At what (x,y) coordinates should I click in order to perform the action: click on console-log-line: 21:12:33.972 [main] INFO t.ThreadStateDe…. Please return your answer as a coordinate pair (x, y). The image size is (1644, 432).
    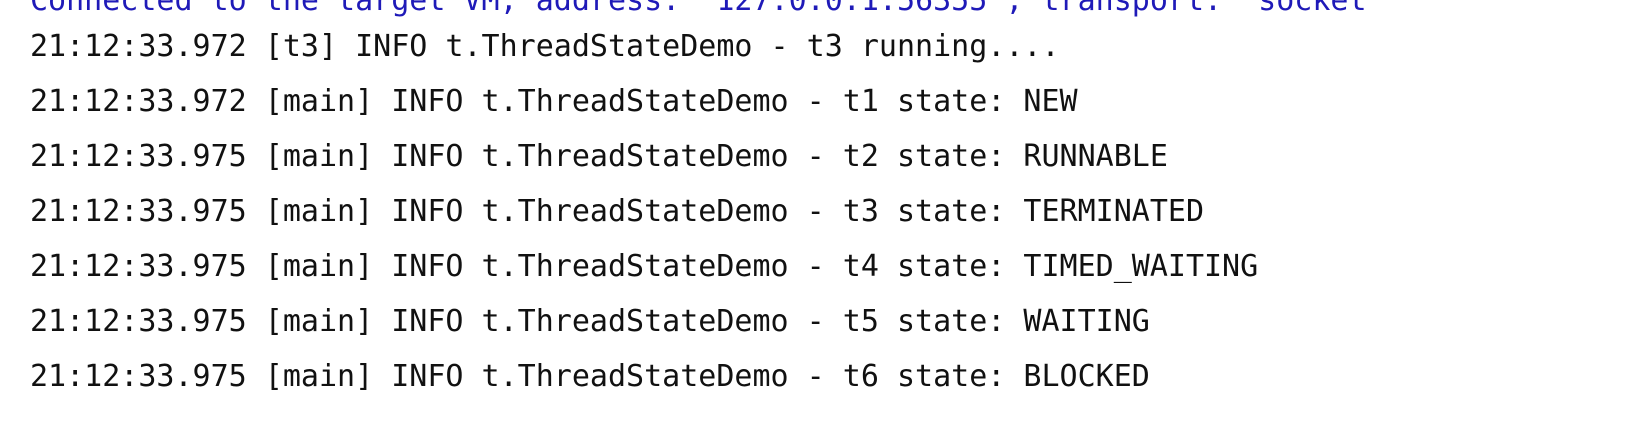
    Looking at the image, I should click on (554, 101).